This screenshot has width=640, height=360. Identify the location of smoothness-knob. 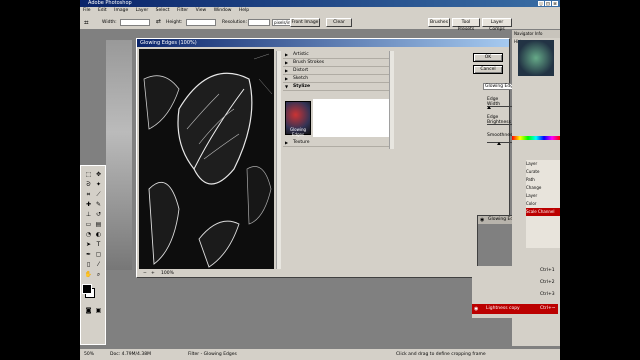
(499, 143).